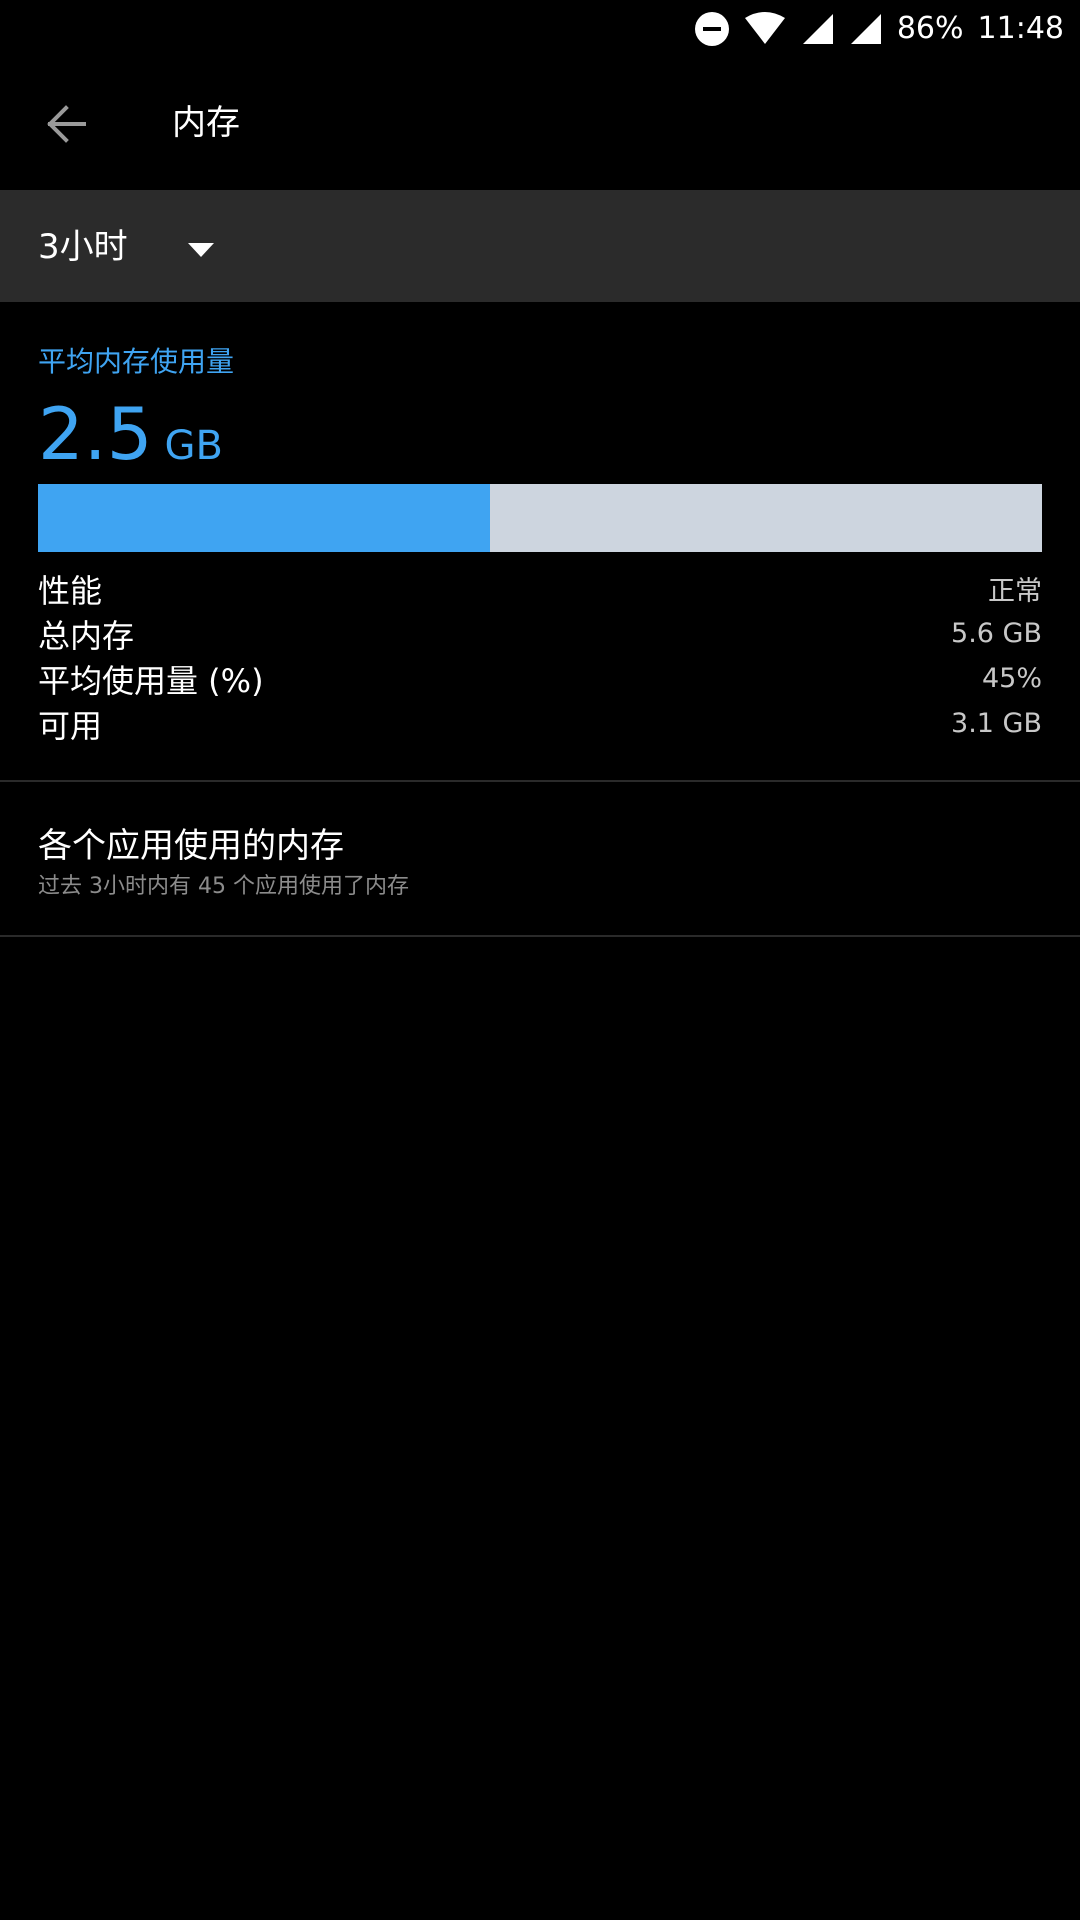 This screenshot has height=1920, width=1080. I want to click on arrow-left-icon, so click(66, 124).